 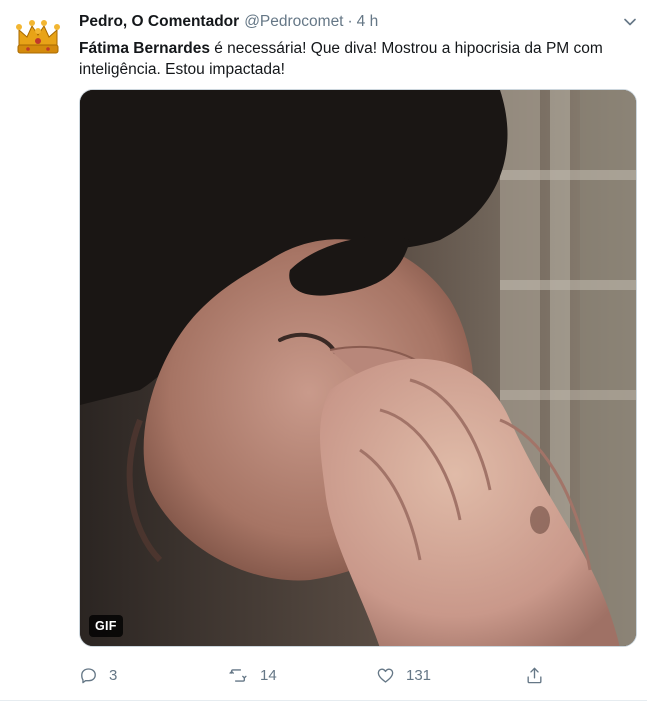 What do you see at coordinates (630, 22) in the screenshot?
I see `chevron-down-icon` at bounding box center [630, 22].